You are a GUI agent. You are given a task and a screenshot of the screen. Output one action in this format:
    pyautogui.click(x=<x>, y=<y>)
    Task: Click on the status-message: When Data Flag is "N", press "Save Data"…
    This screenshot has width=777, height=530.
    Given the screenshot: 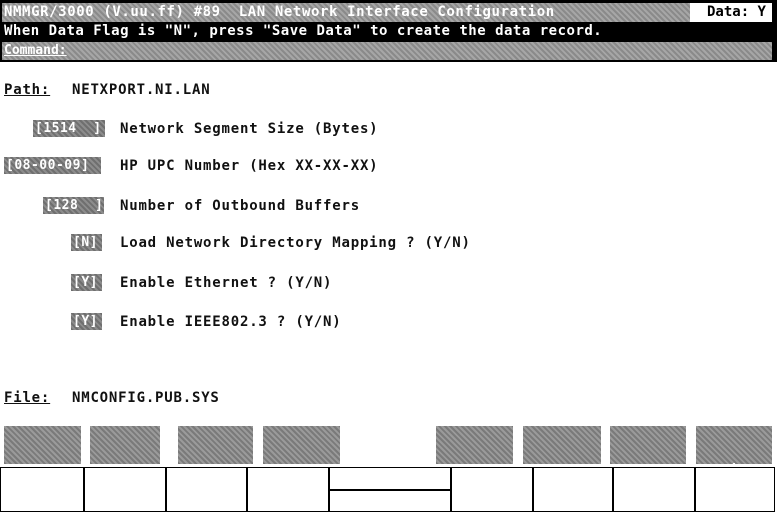 What is the action you would take?
    pyautogui.click(x=303, y=31)
    